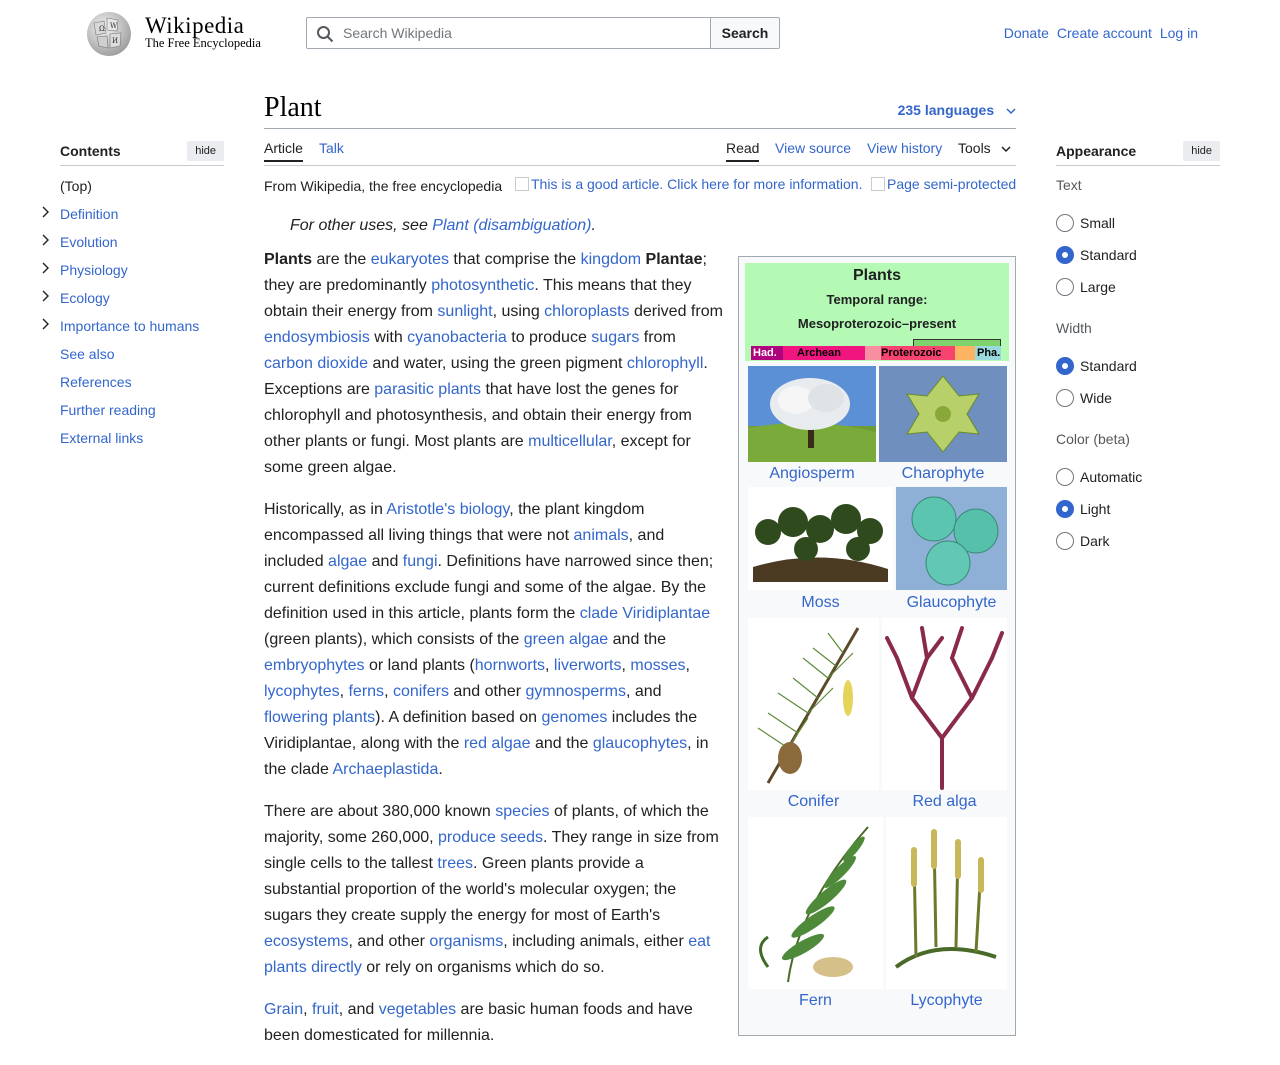 This screenshot has width=1280, height=1065. What do you see at coordinates (366, 691) in the screenshot?
I see `article-link: ferns` at bounding box center [366, 691].